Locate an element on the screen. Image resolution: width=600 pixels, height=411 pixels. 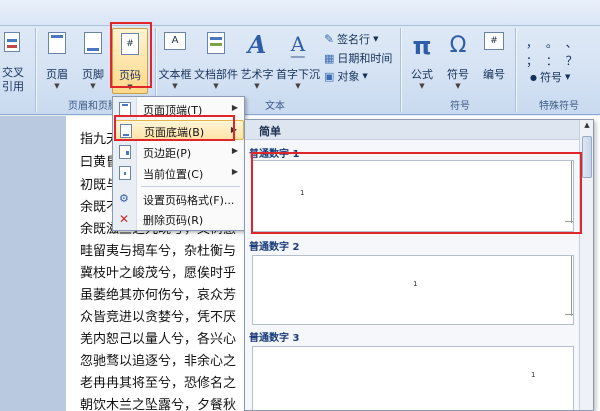
textbox-button: A 文本框 ▼ is located at coordinates (175, 61).